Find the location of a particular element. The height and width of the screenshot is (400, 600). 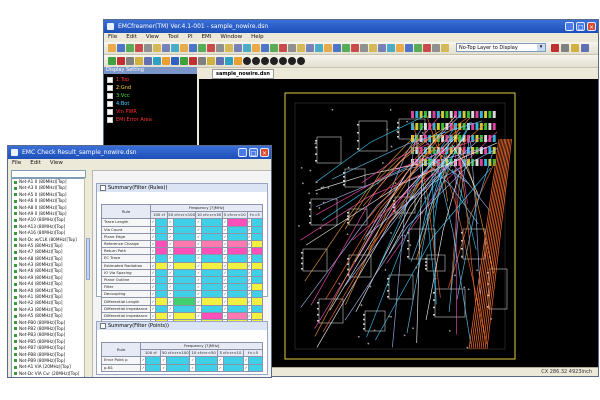

rule-row: Filter ✓ ✓ ✓ ✓ ✓ is located at coordinates (181, 287).